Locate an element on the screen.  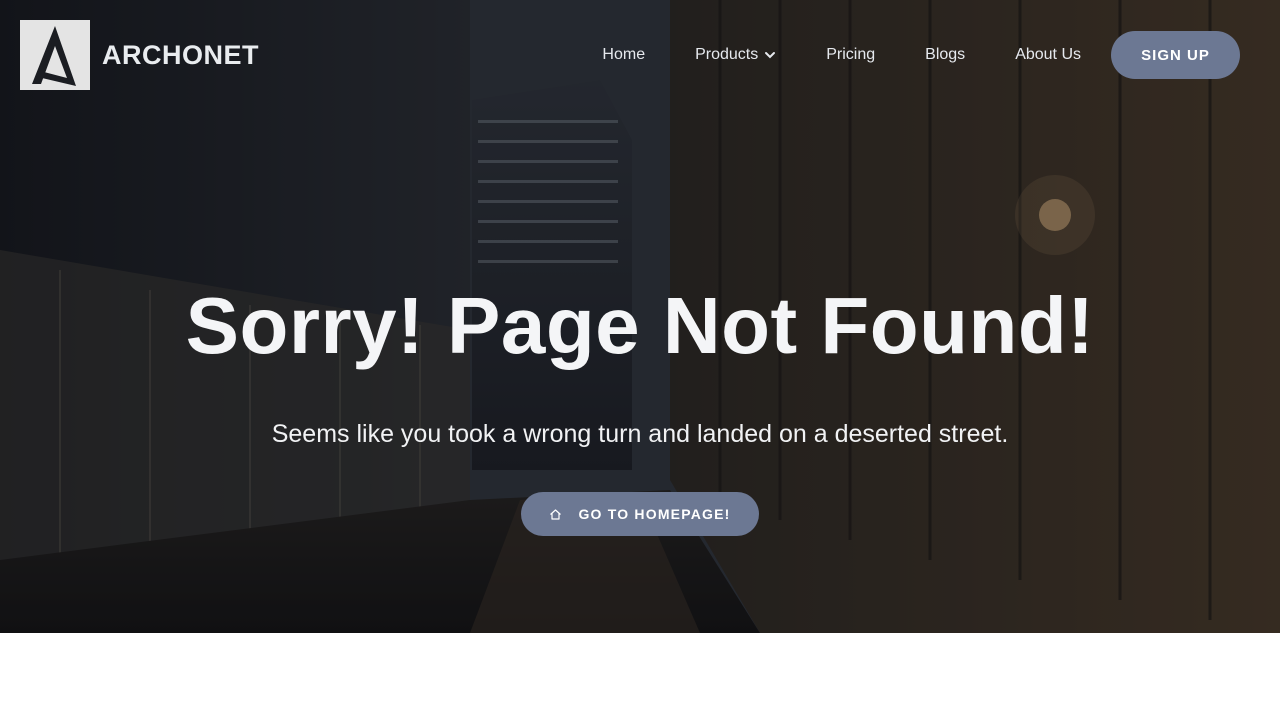
nav-item-label: About Us is located at coordinates (1048, 54).